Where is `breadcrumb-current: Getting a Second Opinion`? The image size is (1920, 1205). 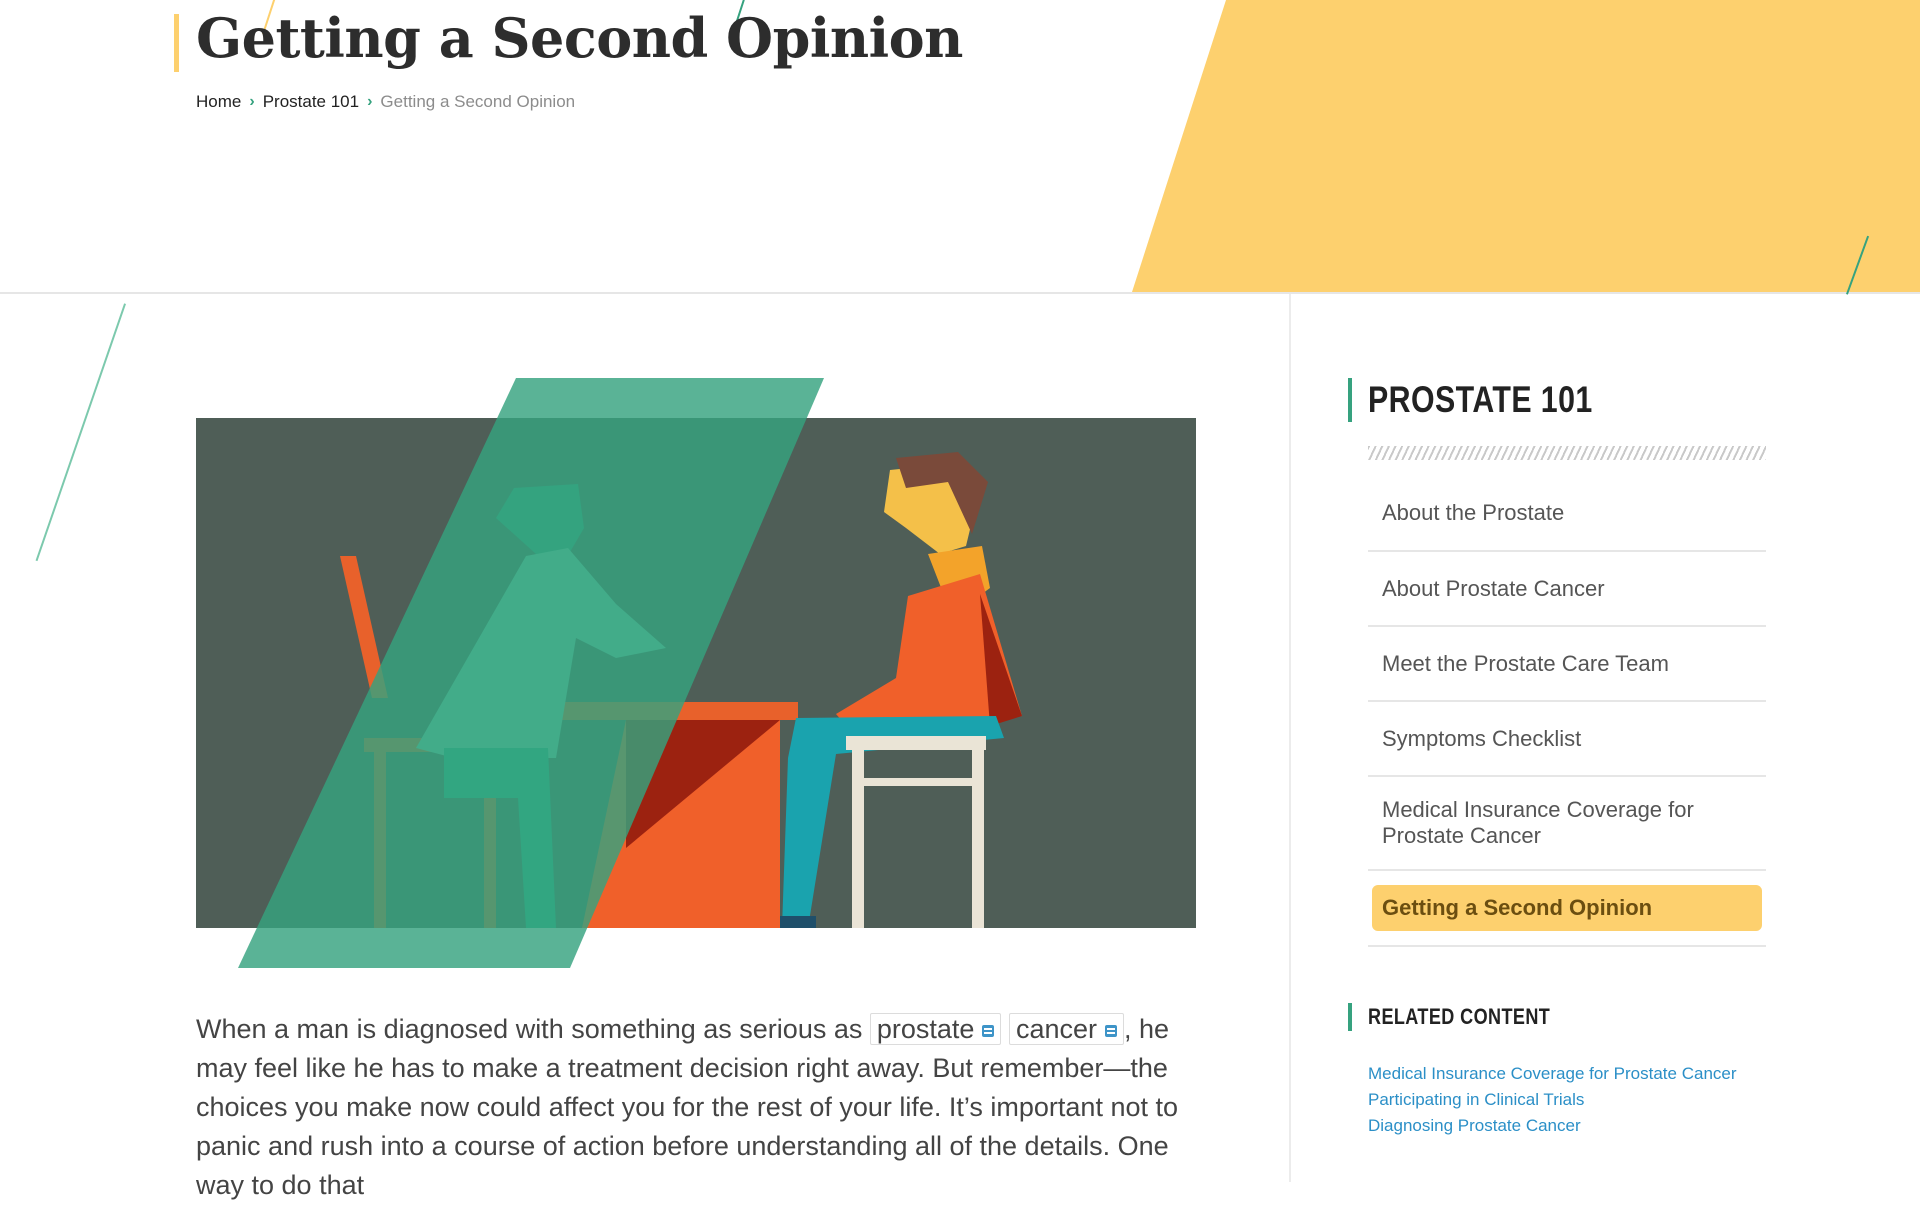 breadcrumb-current: Getting a Second Opinion is located at coordinates (478, 101).